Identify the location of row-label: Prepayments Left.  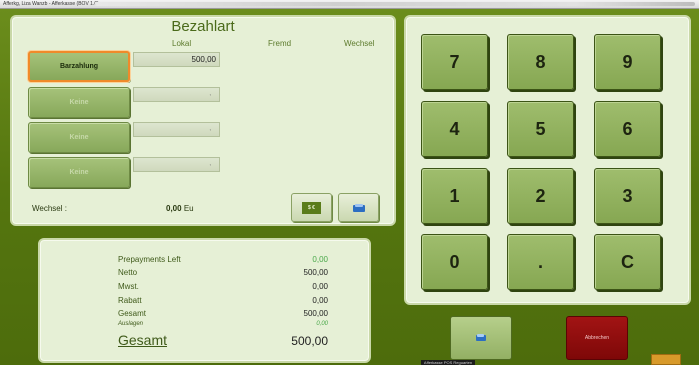
(149, 259).